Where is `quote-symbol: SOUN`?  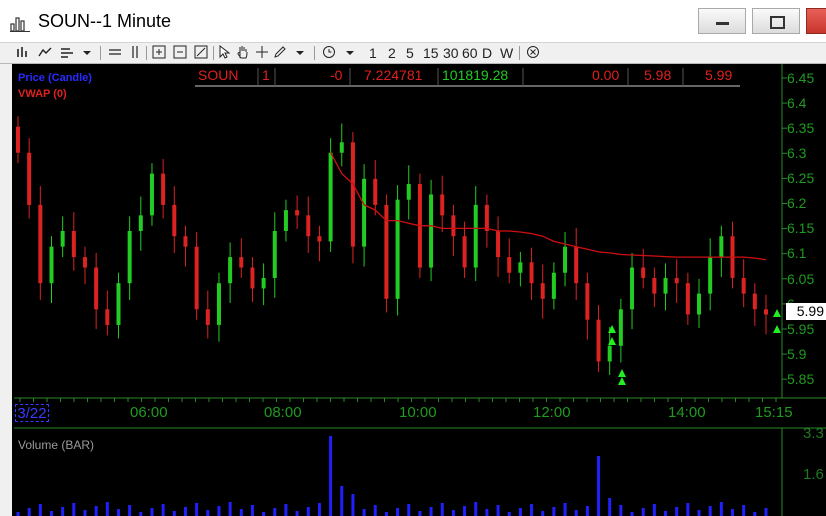
quote-symbol: SOUN is located at coordinates (218, 75).